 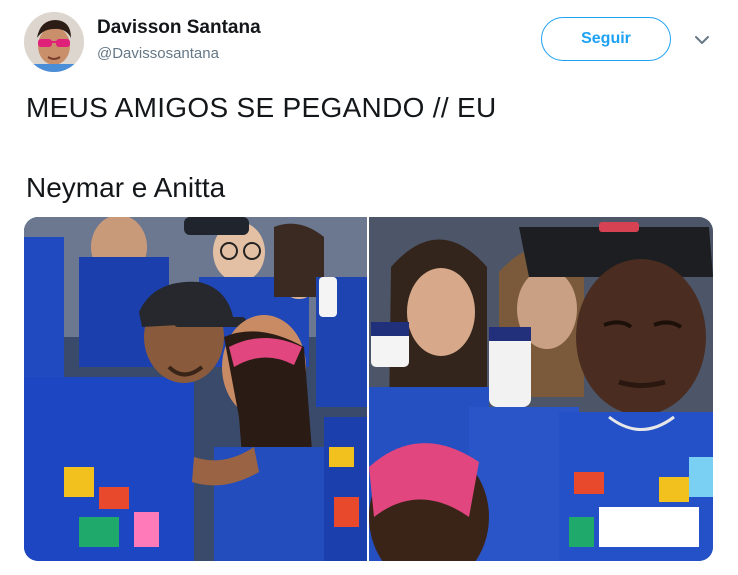 What do you see at coordinates (158, 53) in the screenshot?
I see `user-handle: @Davissosantana` at bounding box center [158, 53].